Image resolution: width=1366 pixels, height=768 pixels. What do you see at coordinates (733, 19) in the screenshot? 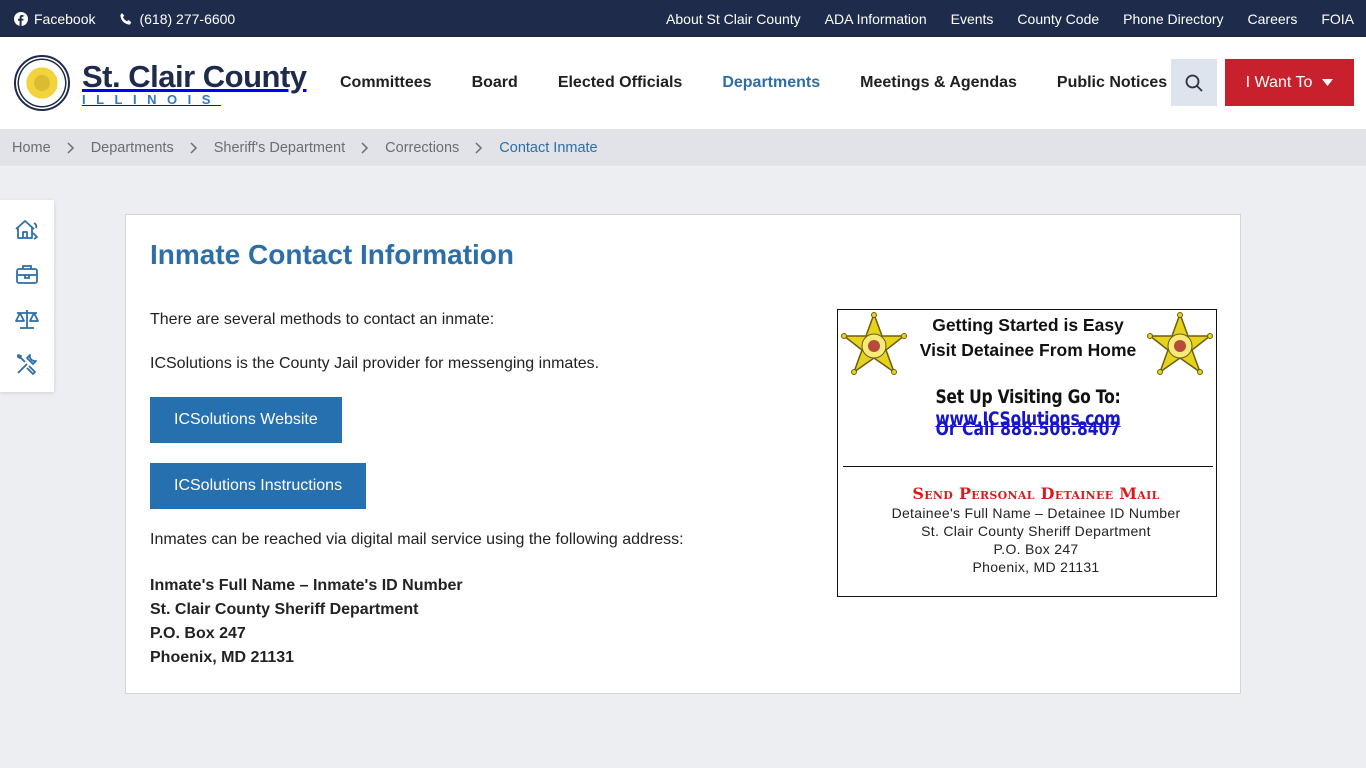
I see `top-link-about: About St Clair County` at bounding box center [733, 19].